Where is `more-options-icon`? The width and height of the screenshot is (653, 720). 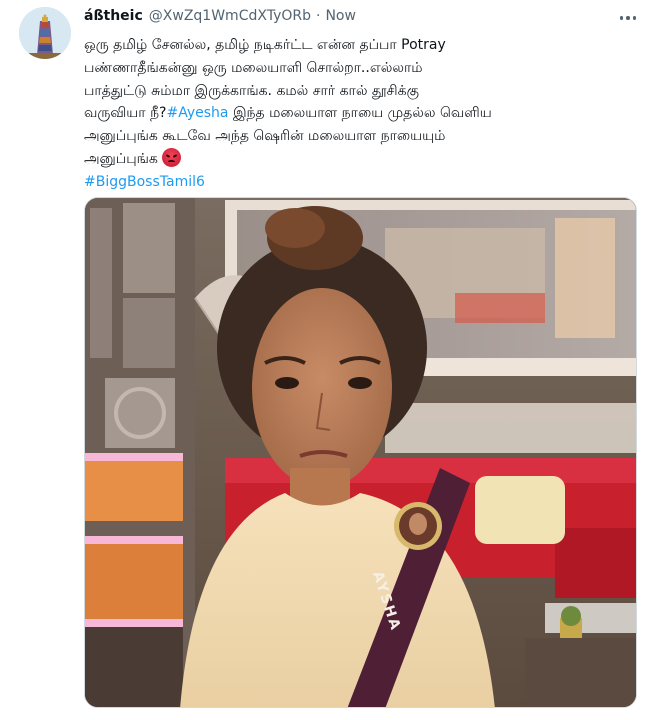 more-options-icon is located at coordinates (628, 18).